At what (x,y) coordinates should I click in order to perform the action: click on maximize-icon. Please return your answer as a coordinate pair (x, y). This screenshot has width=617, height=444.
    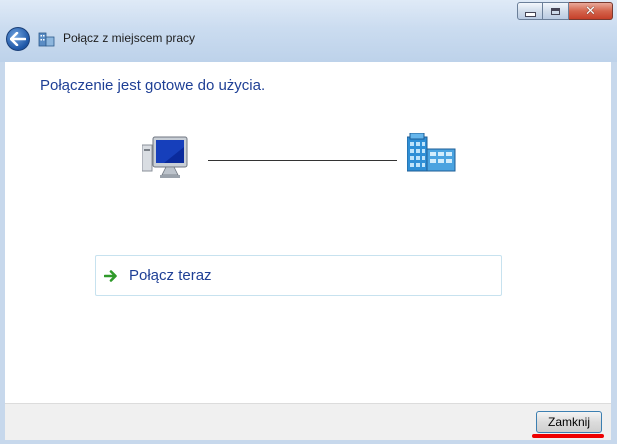
    Looking at the image, I should click on (555, 11).